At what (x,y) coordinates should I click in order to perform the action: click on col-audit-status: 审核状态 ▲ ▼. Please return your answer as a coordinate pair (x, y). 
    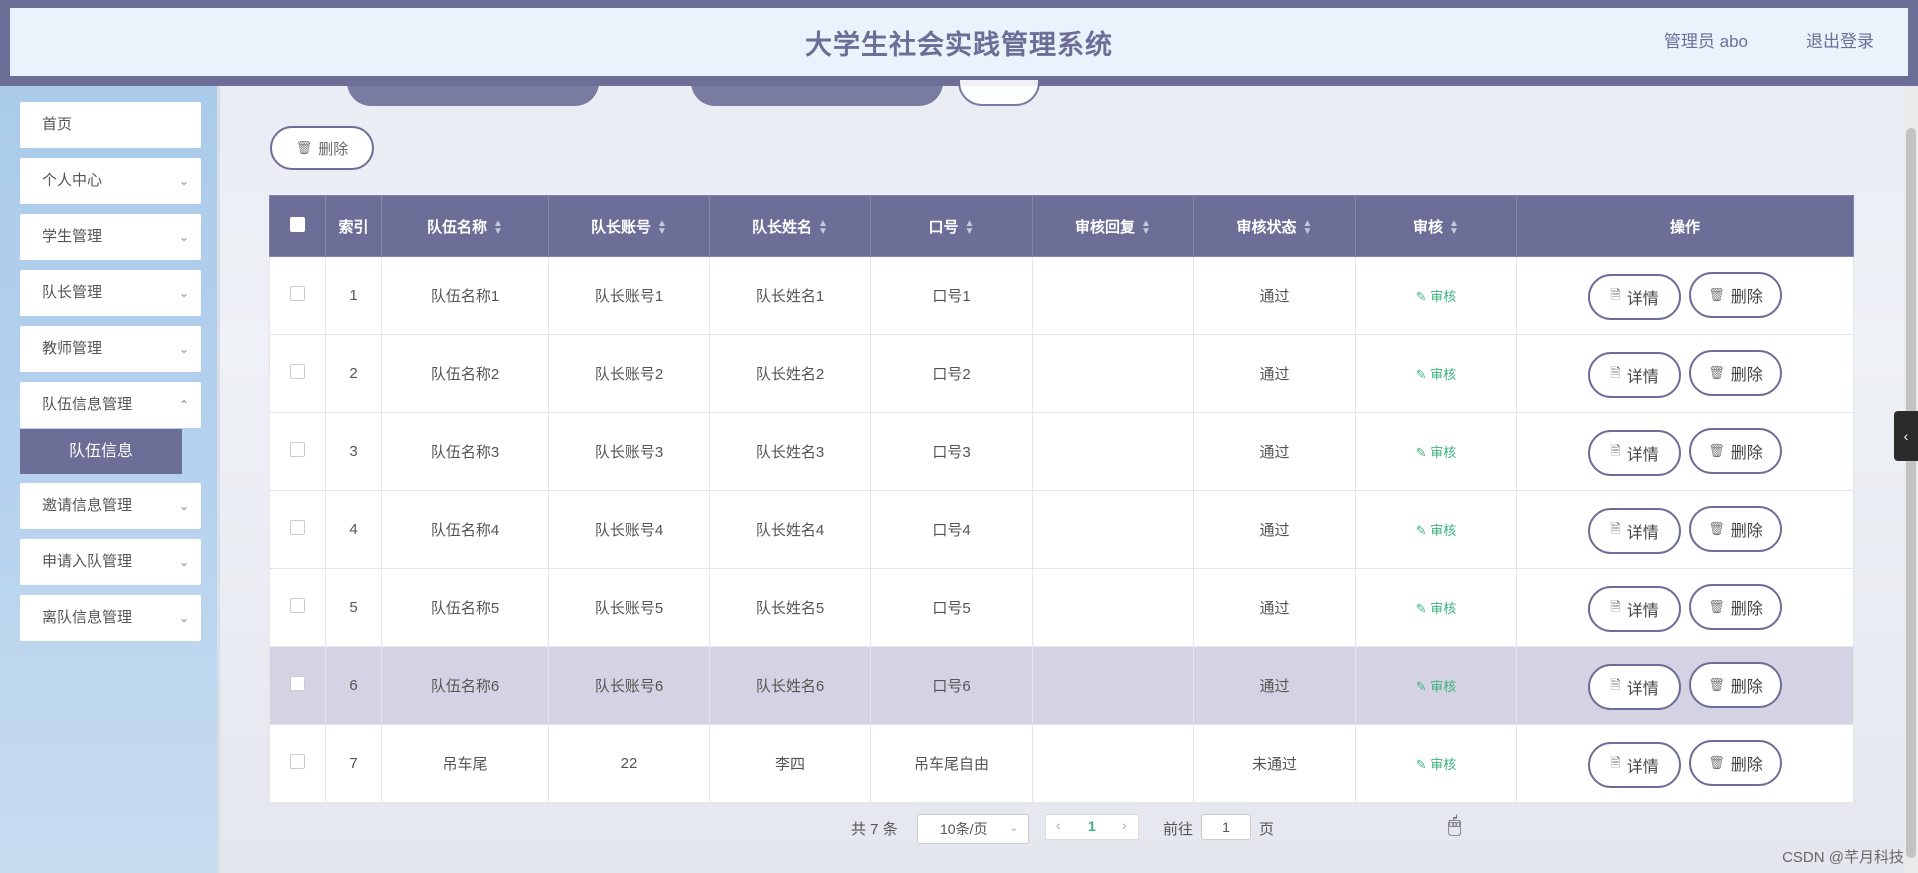
    Looking at the image, I should click on (1274, 226).